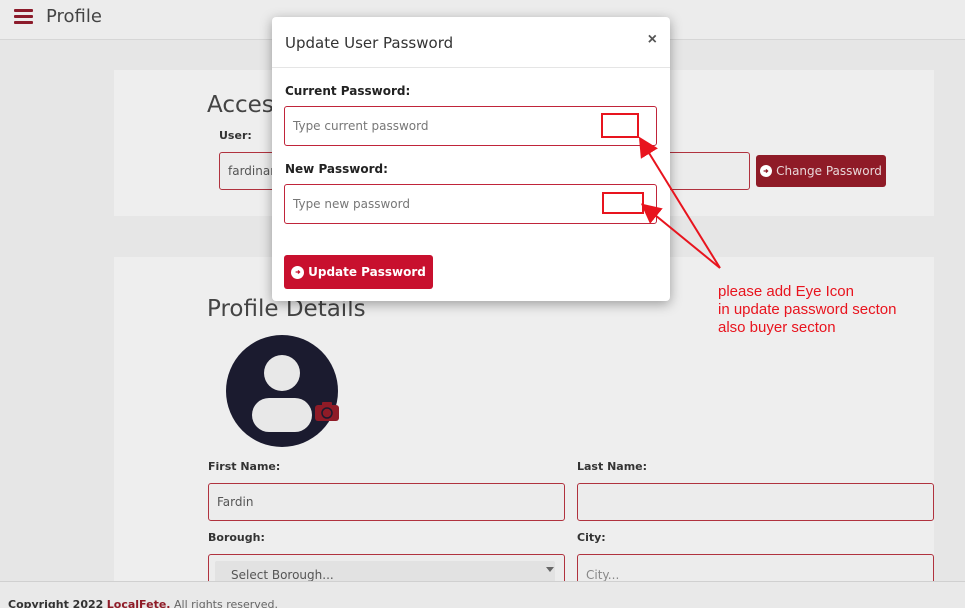 The image size is (965, 608). Describe the element at coordinates (620, 125) in the screenshot. I see `annotation-box-current` at that location.